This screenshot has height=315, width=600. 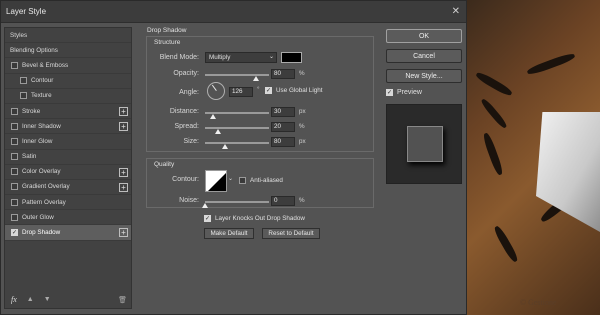 I want to click on distance-input: 30, so click(x=283, y=112).